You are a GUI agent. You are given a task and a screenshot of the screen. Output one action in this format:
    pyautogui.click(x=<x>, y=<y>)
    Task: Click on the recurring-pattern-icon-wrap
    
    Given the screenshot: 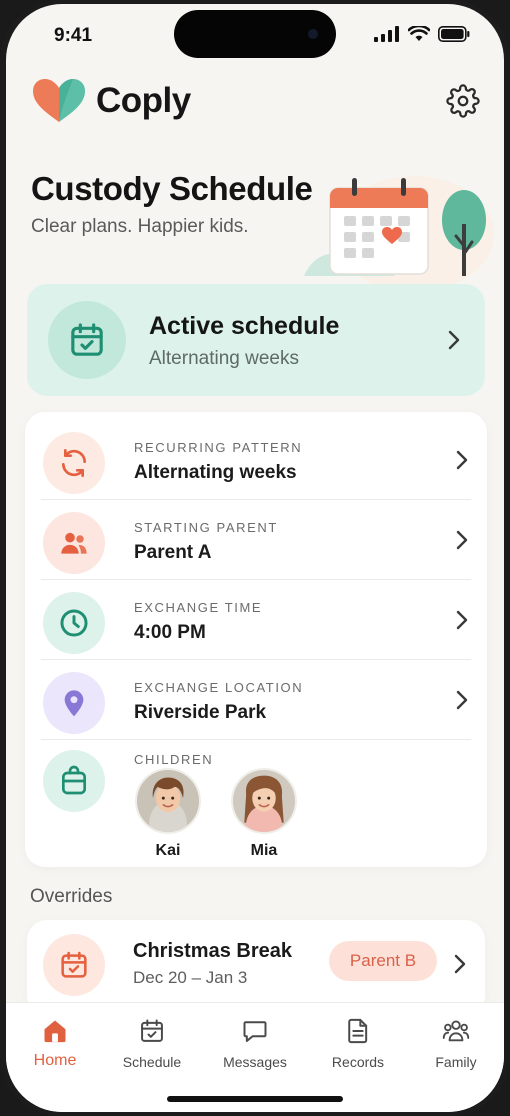 What is the action you would take?
    pyautogui.click(x=74, y=463)
    